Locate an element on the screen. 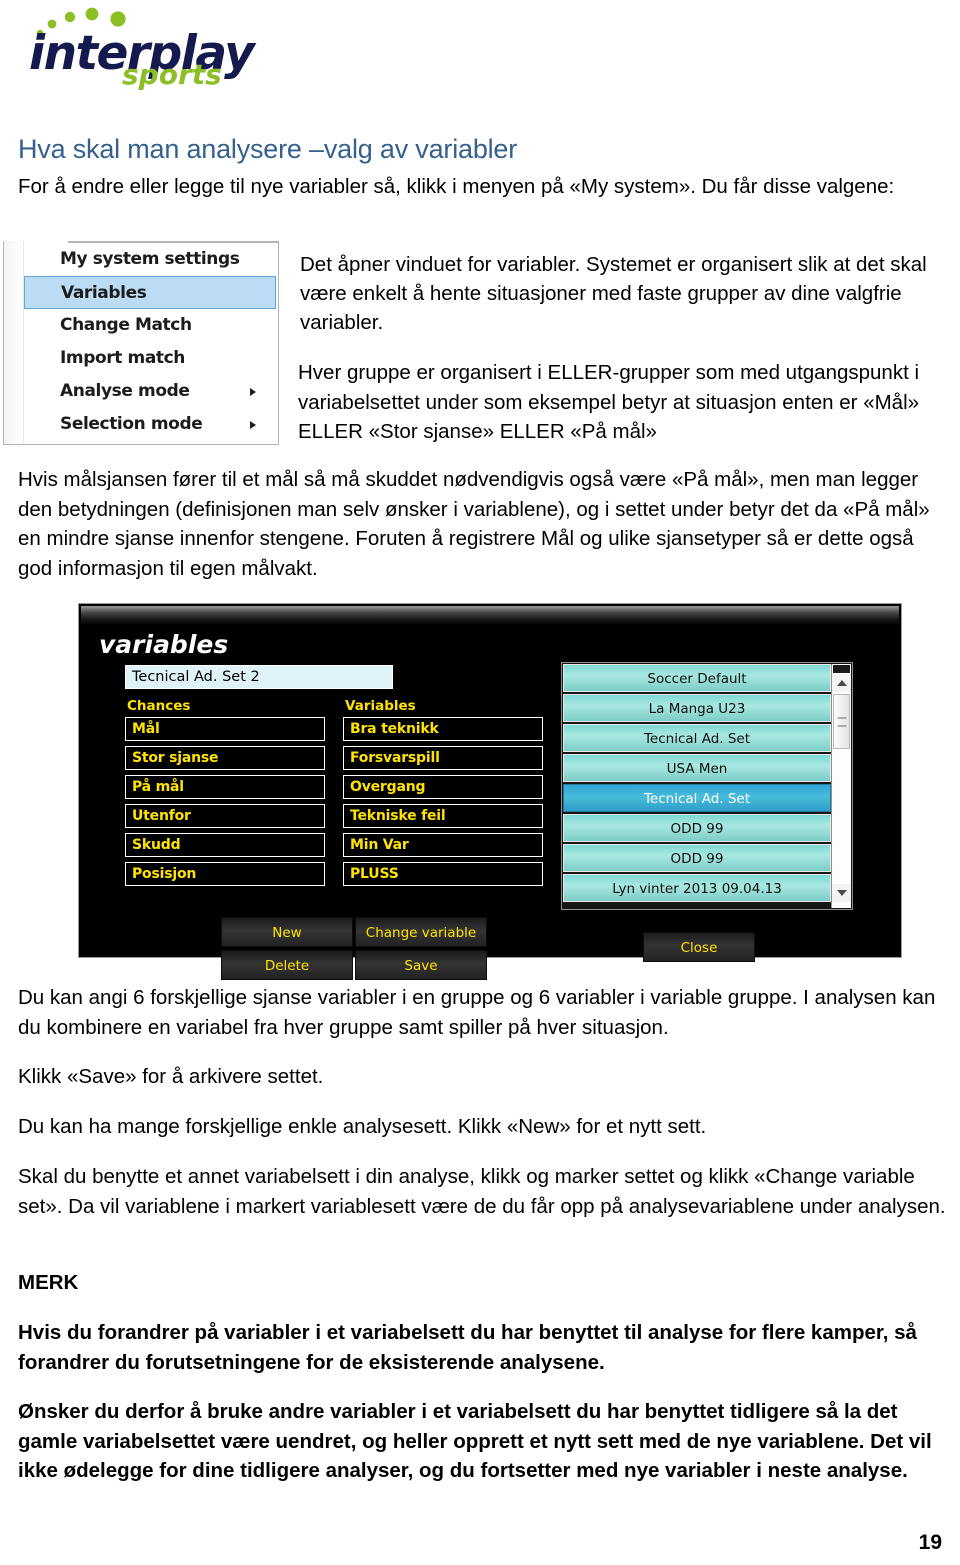 Image resolution: width=960 pixels, height=1565 pixels. list-item: La Manga U23 is located at coordinates (697, 708).